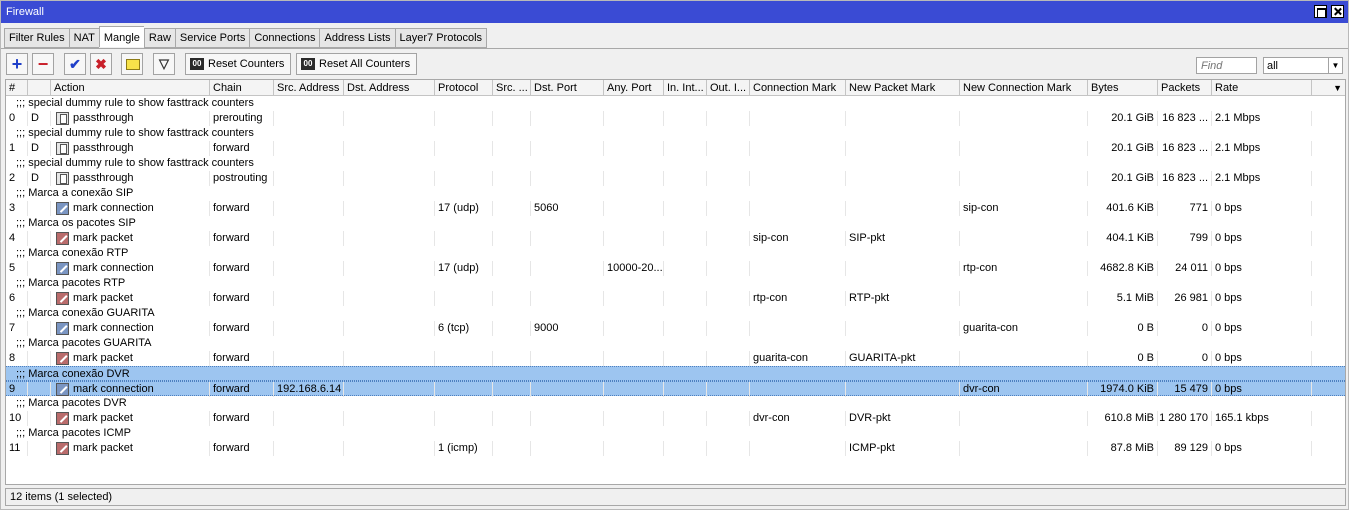  Describe the element at coordinates (1262, 88) in the screenshot. I see `column-header: Rate` at that location.